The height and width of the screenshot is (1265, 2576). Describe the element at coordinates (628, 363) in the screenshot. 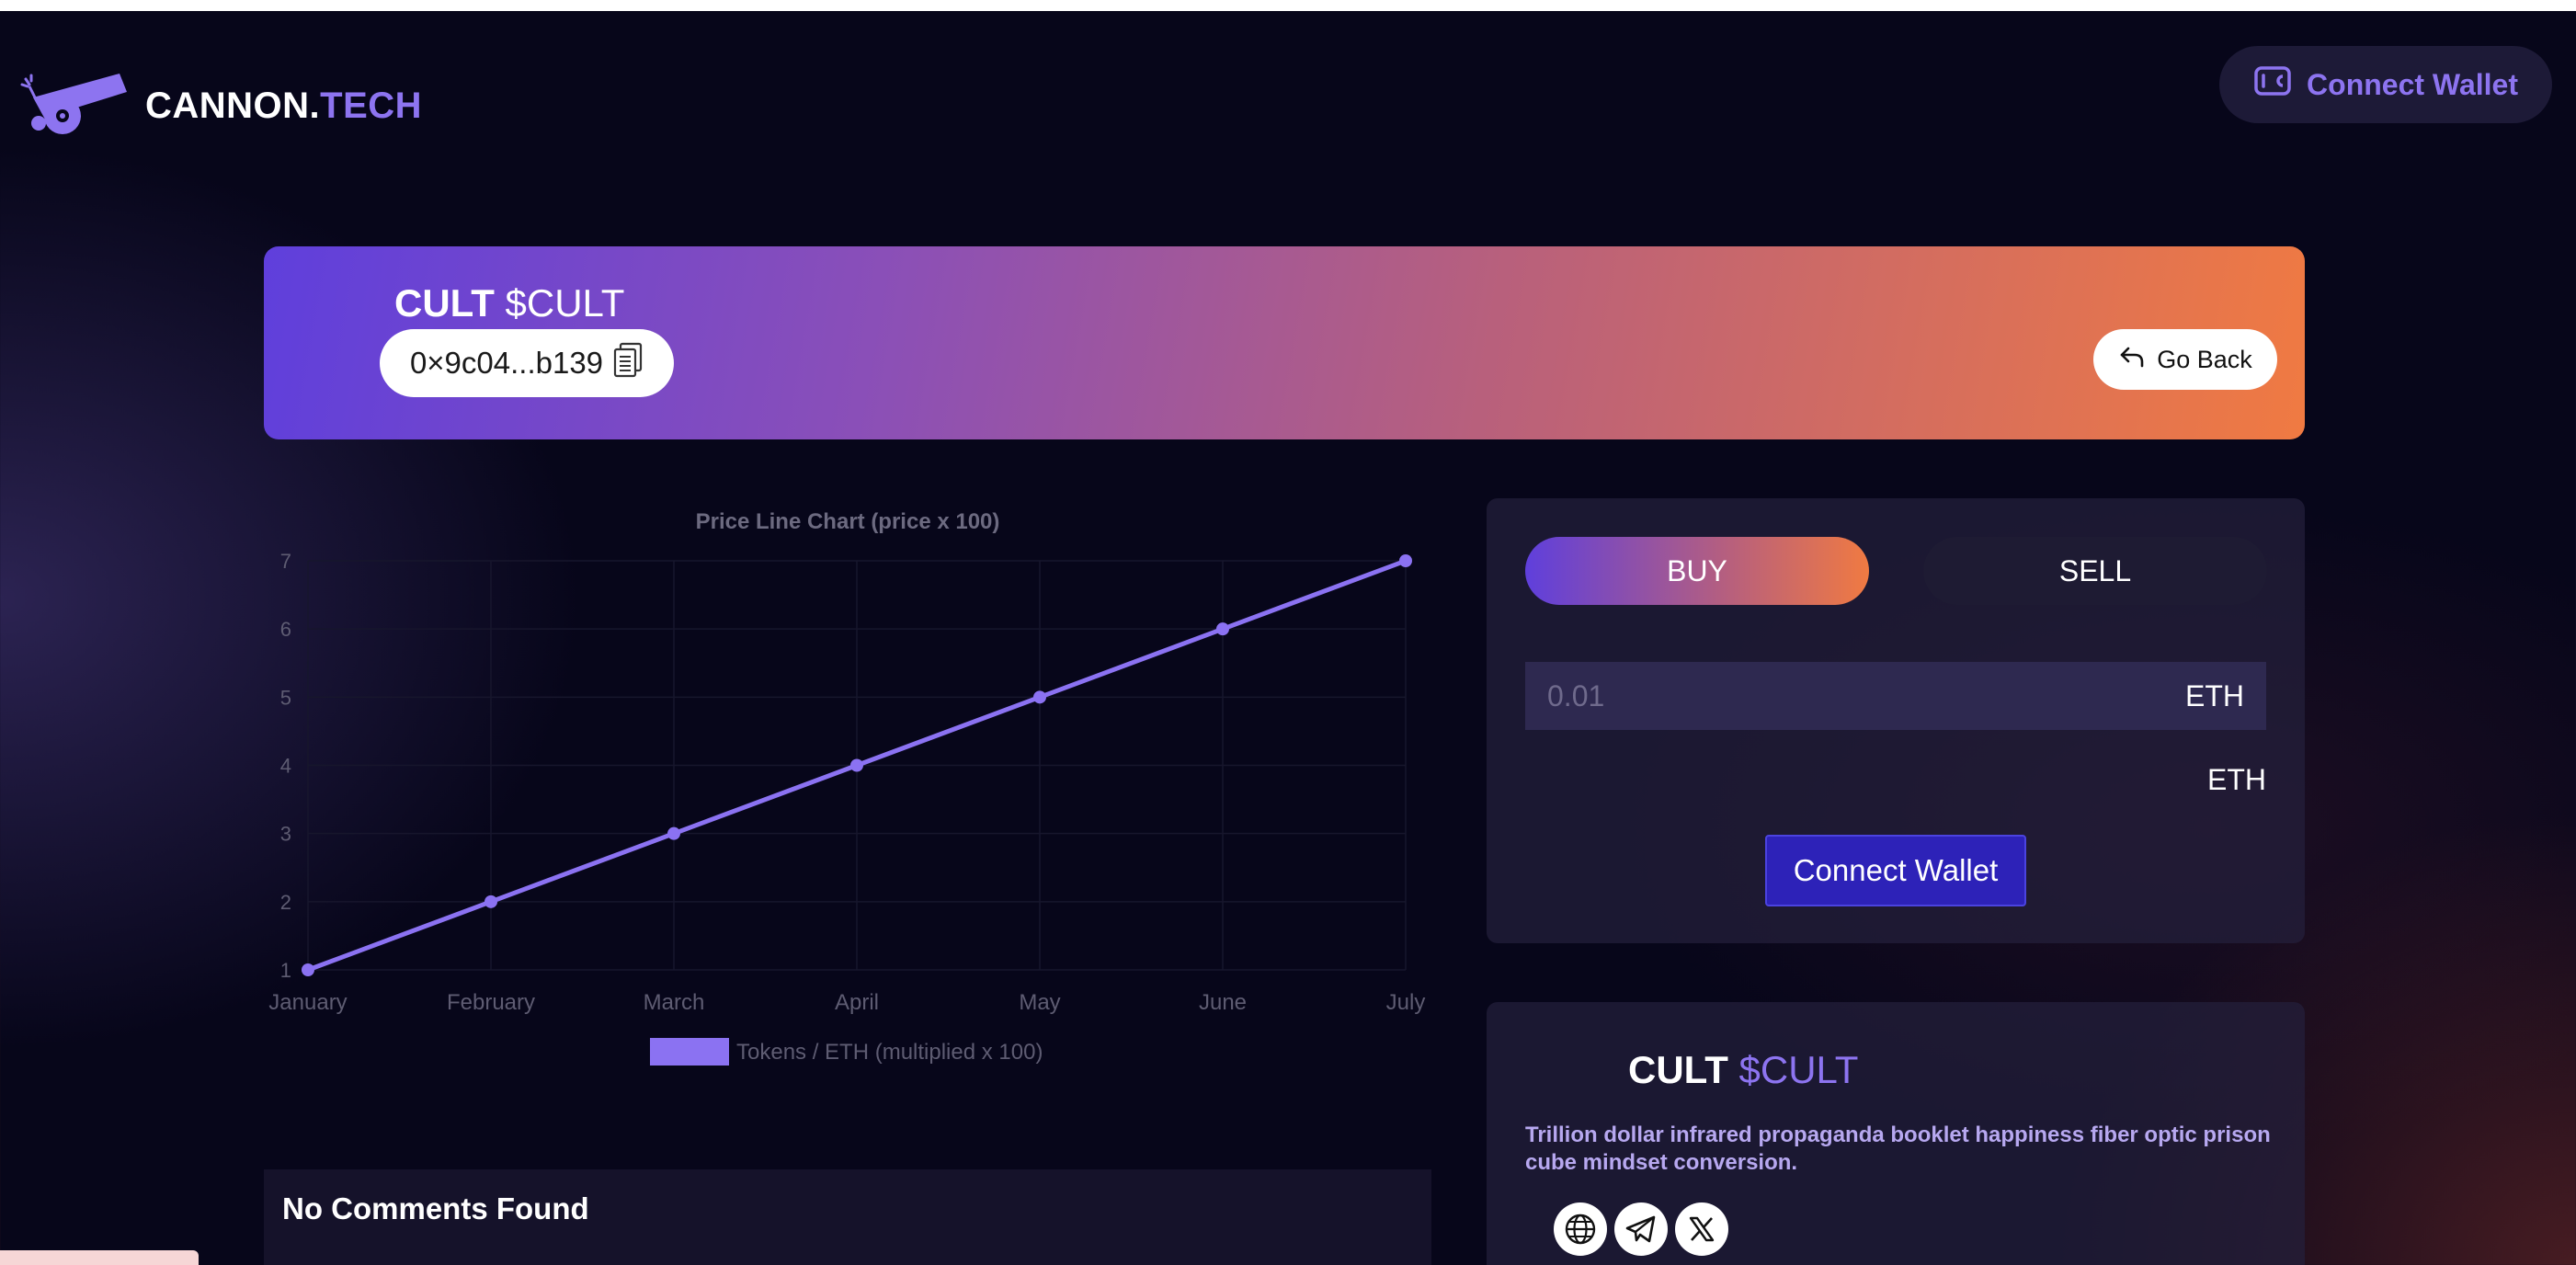

I see `copy-icon` at that location.